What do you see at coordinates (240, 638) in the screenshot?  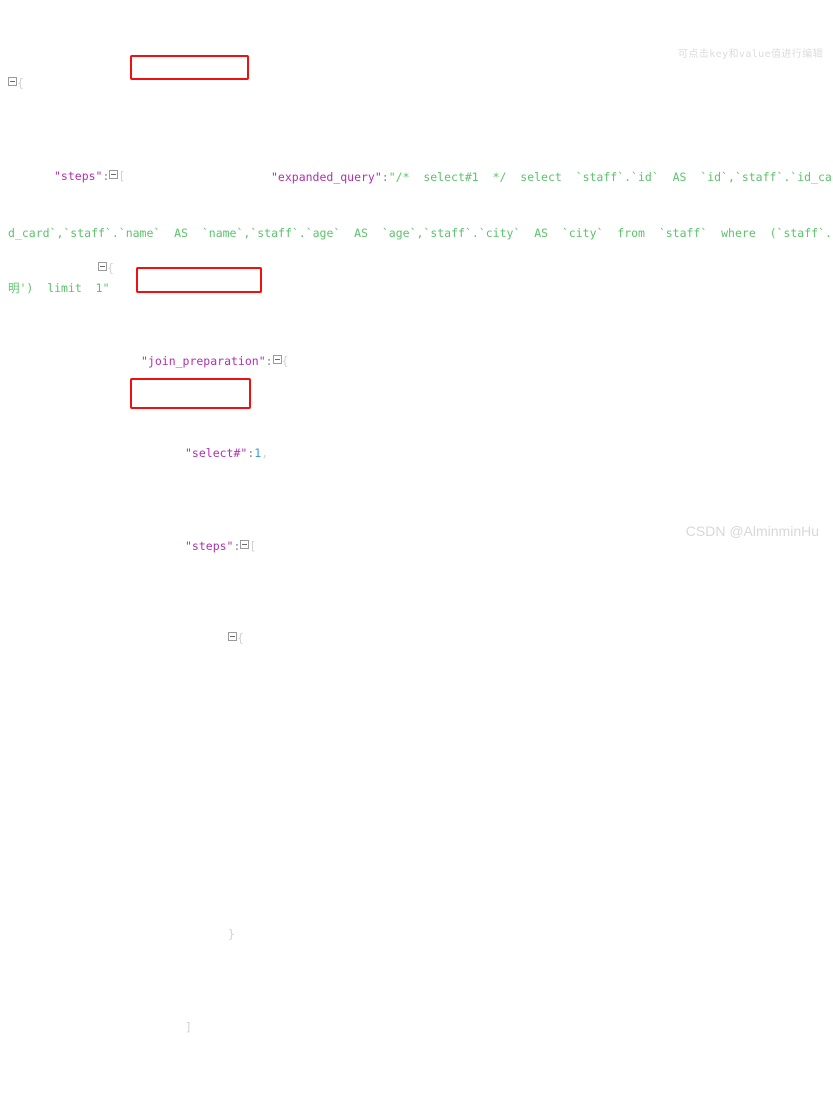 I see `jp-step0-brace-open: {` at bounding box center [240, 638].